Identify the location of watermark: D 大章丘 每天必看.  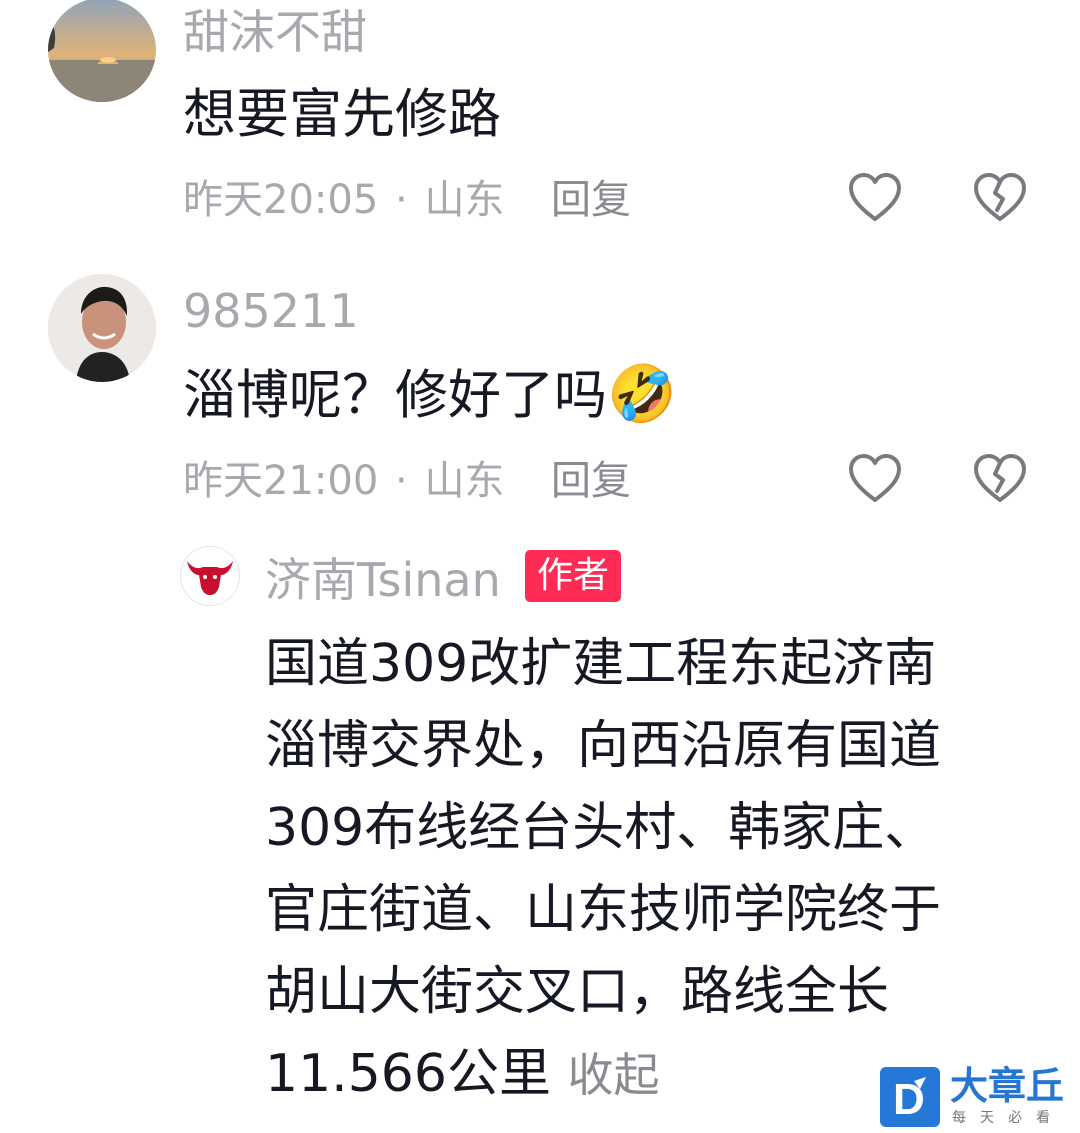
(977, 1097).